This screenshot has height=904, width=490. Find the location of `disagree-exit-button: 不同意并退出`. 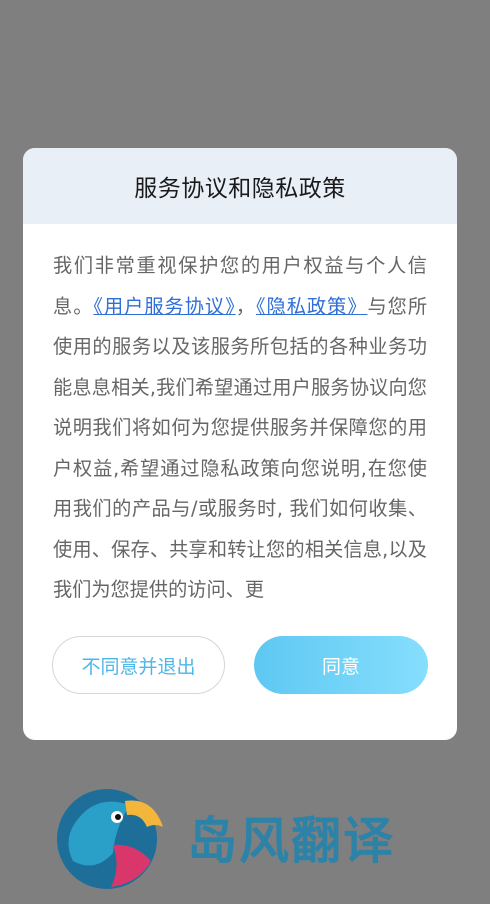

disagree-exit-button: 不同意并退出 is located at coordinates (138, 665).